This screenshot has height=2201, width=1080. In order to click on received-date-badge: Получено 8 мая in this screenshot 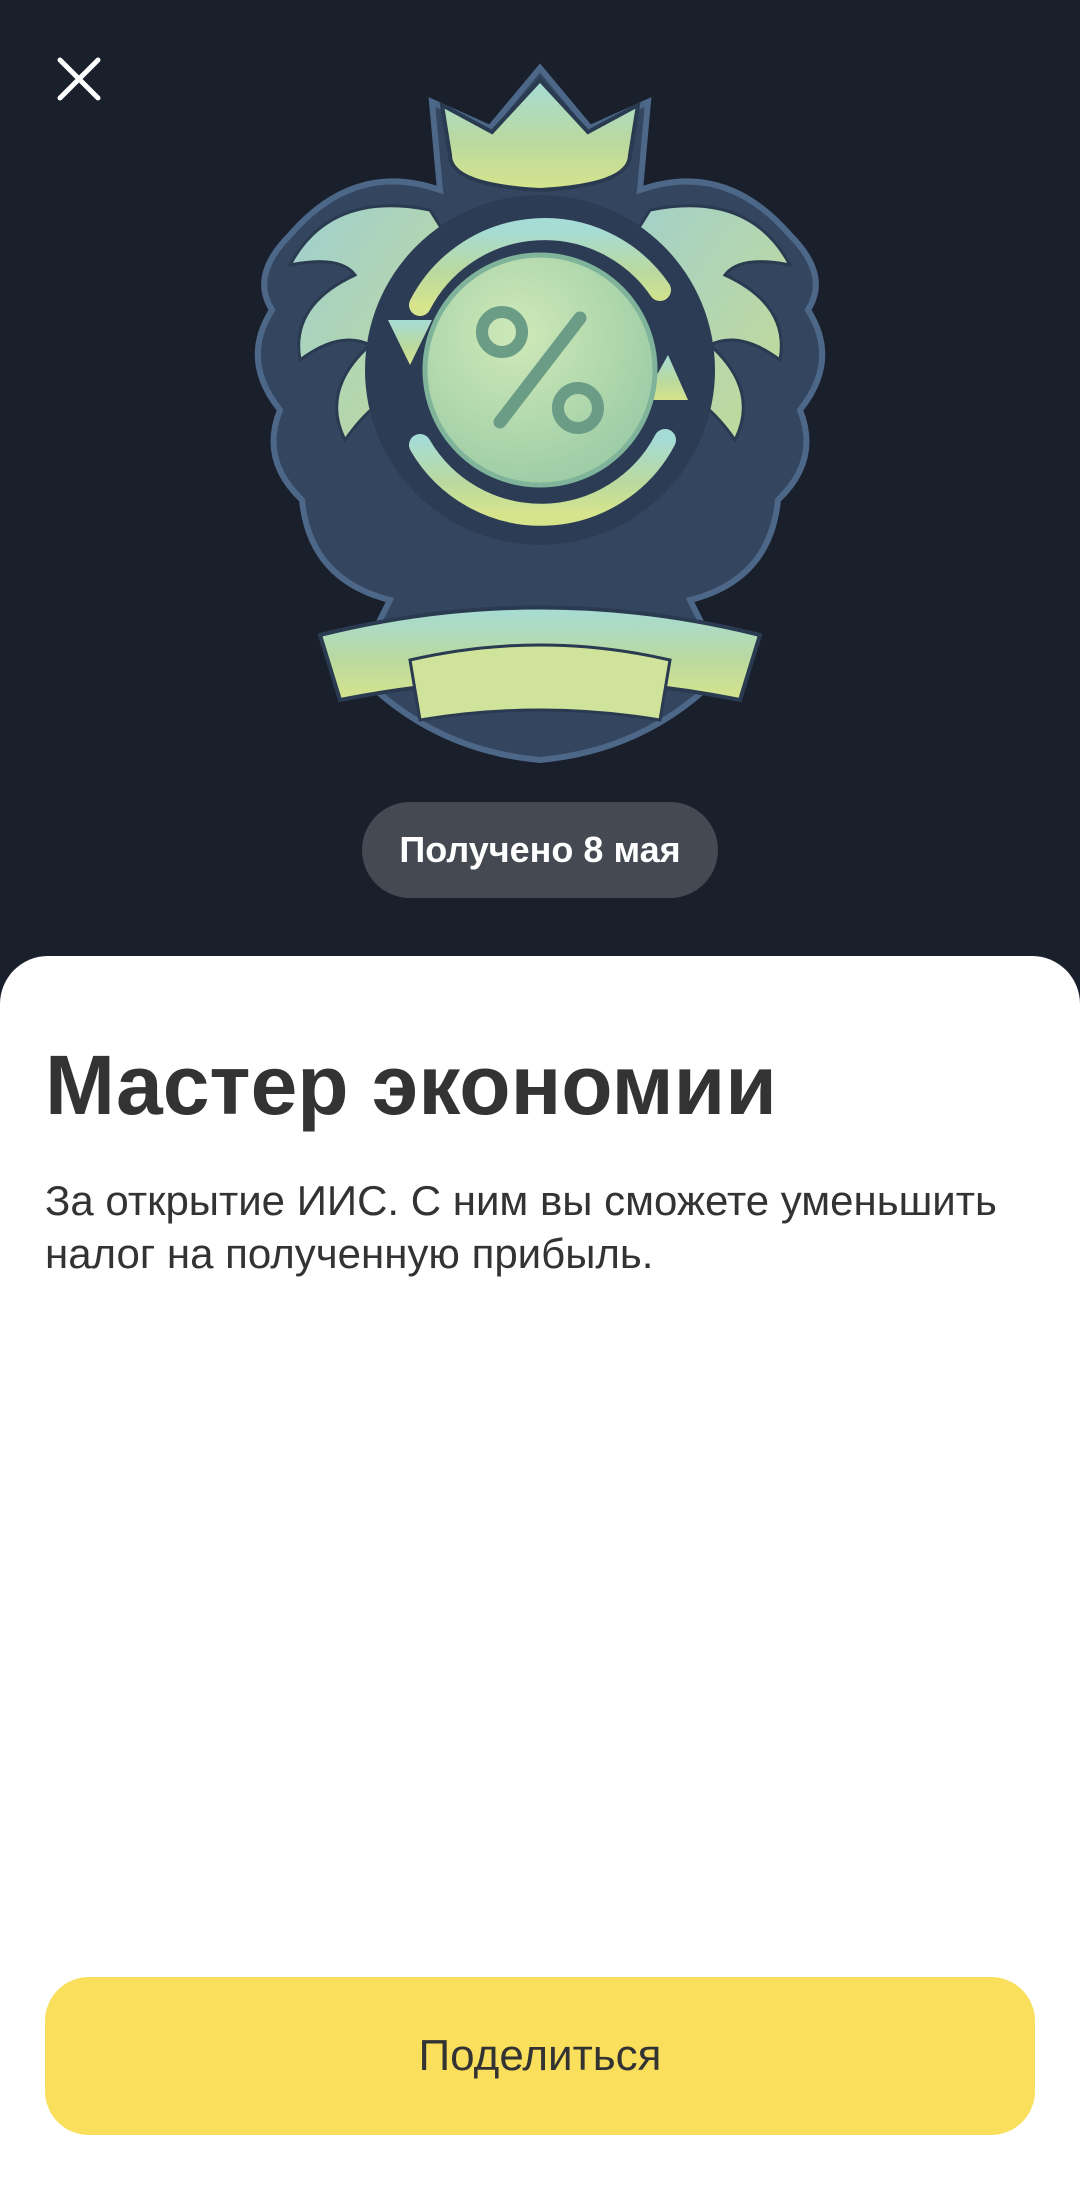, I will do `click(540, 850)`.